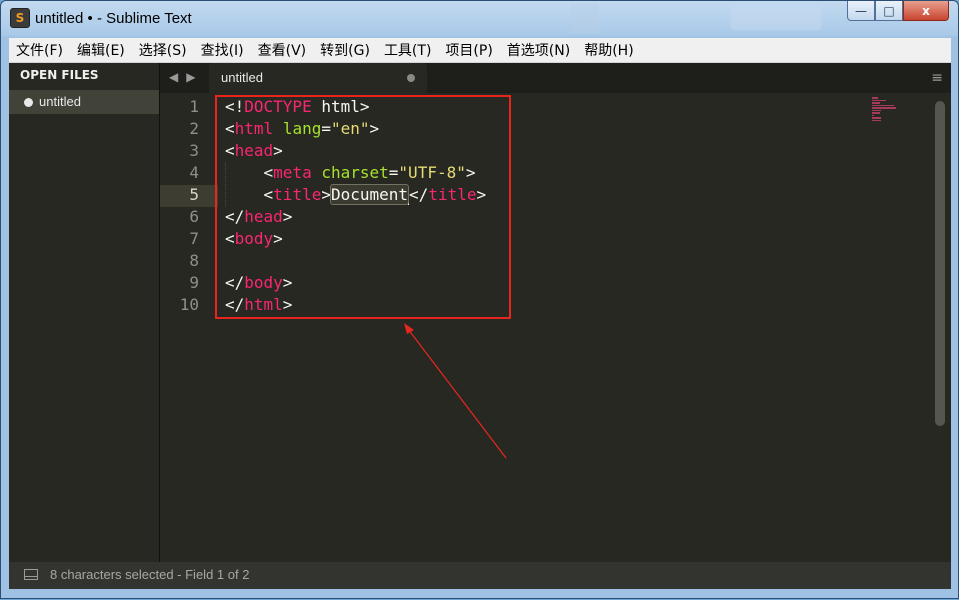 The width and height of the screenshot is (959, 600). I want to click on annotation-arrow, so click(455, 391).